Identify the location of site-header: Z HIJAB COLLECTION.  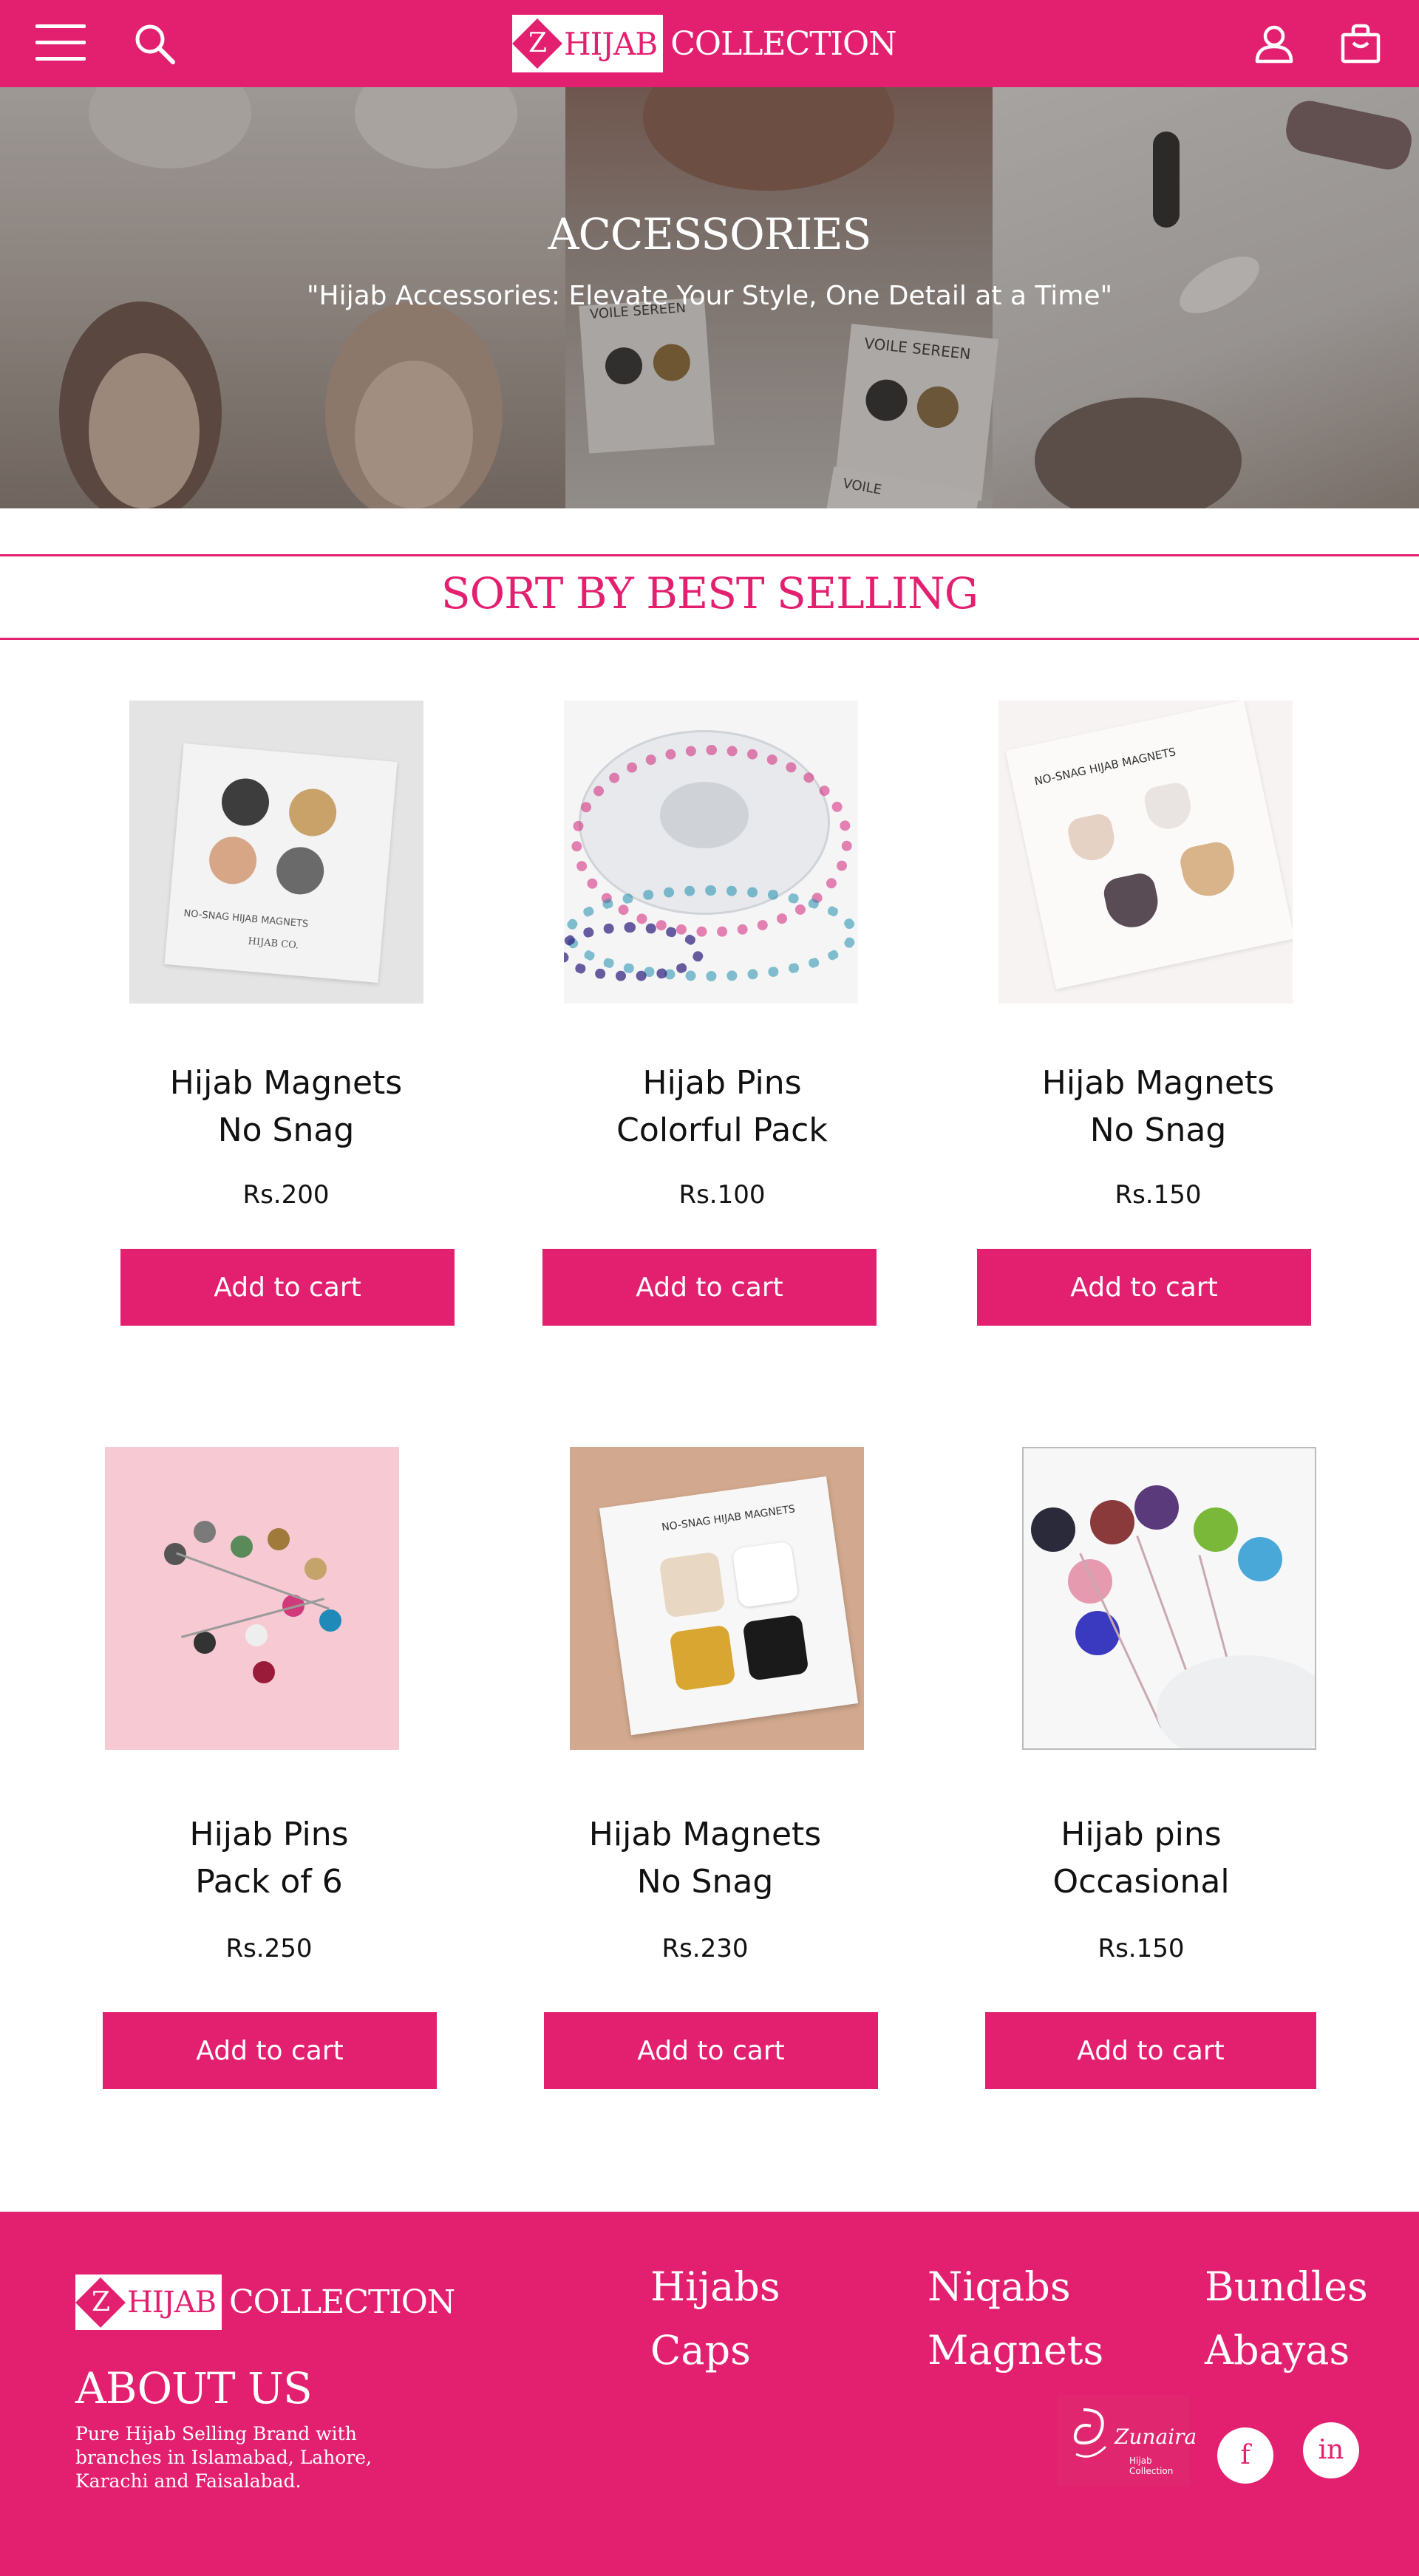
(709, 43).